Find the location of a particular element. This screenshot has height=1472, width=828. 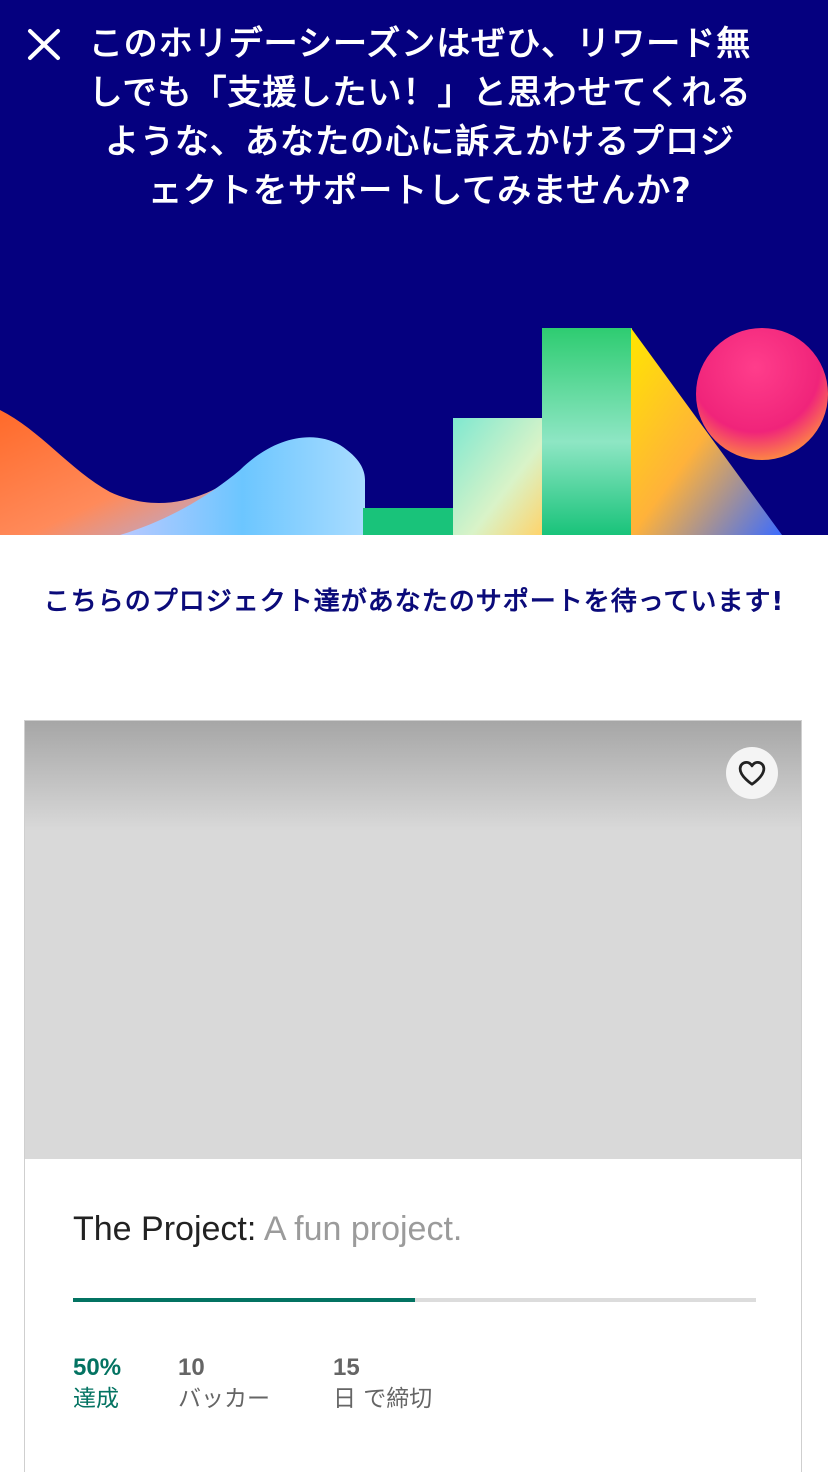

project-title: The Project: A fun project. is located at coordinates (267, 1229).